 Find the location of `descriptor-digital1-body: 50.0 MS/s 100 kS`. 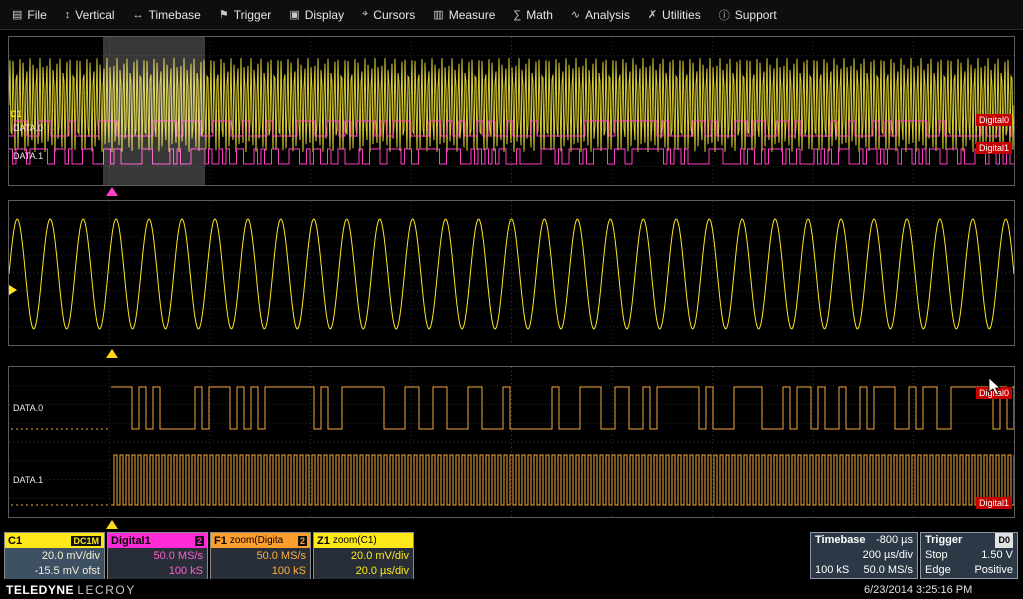

descriptor-digital1-body: 50.0 MS/s 100 kS is located at coordinates (157, 563).